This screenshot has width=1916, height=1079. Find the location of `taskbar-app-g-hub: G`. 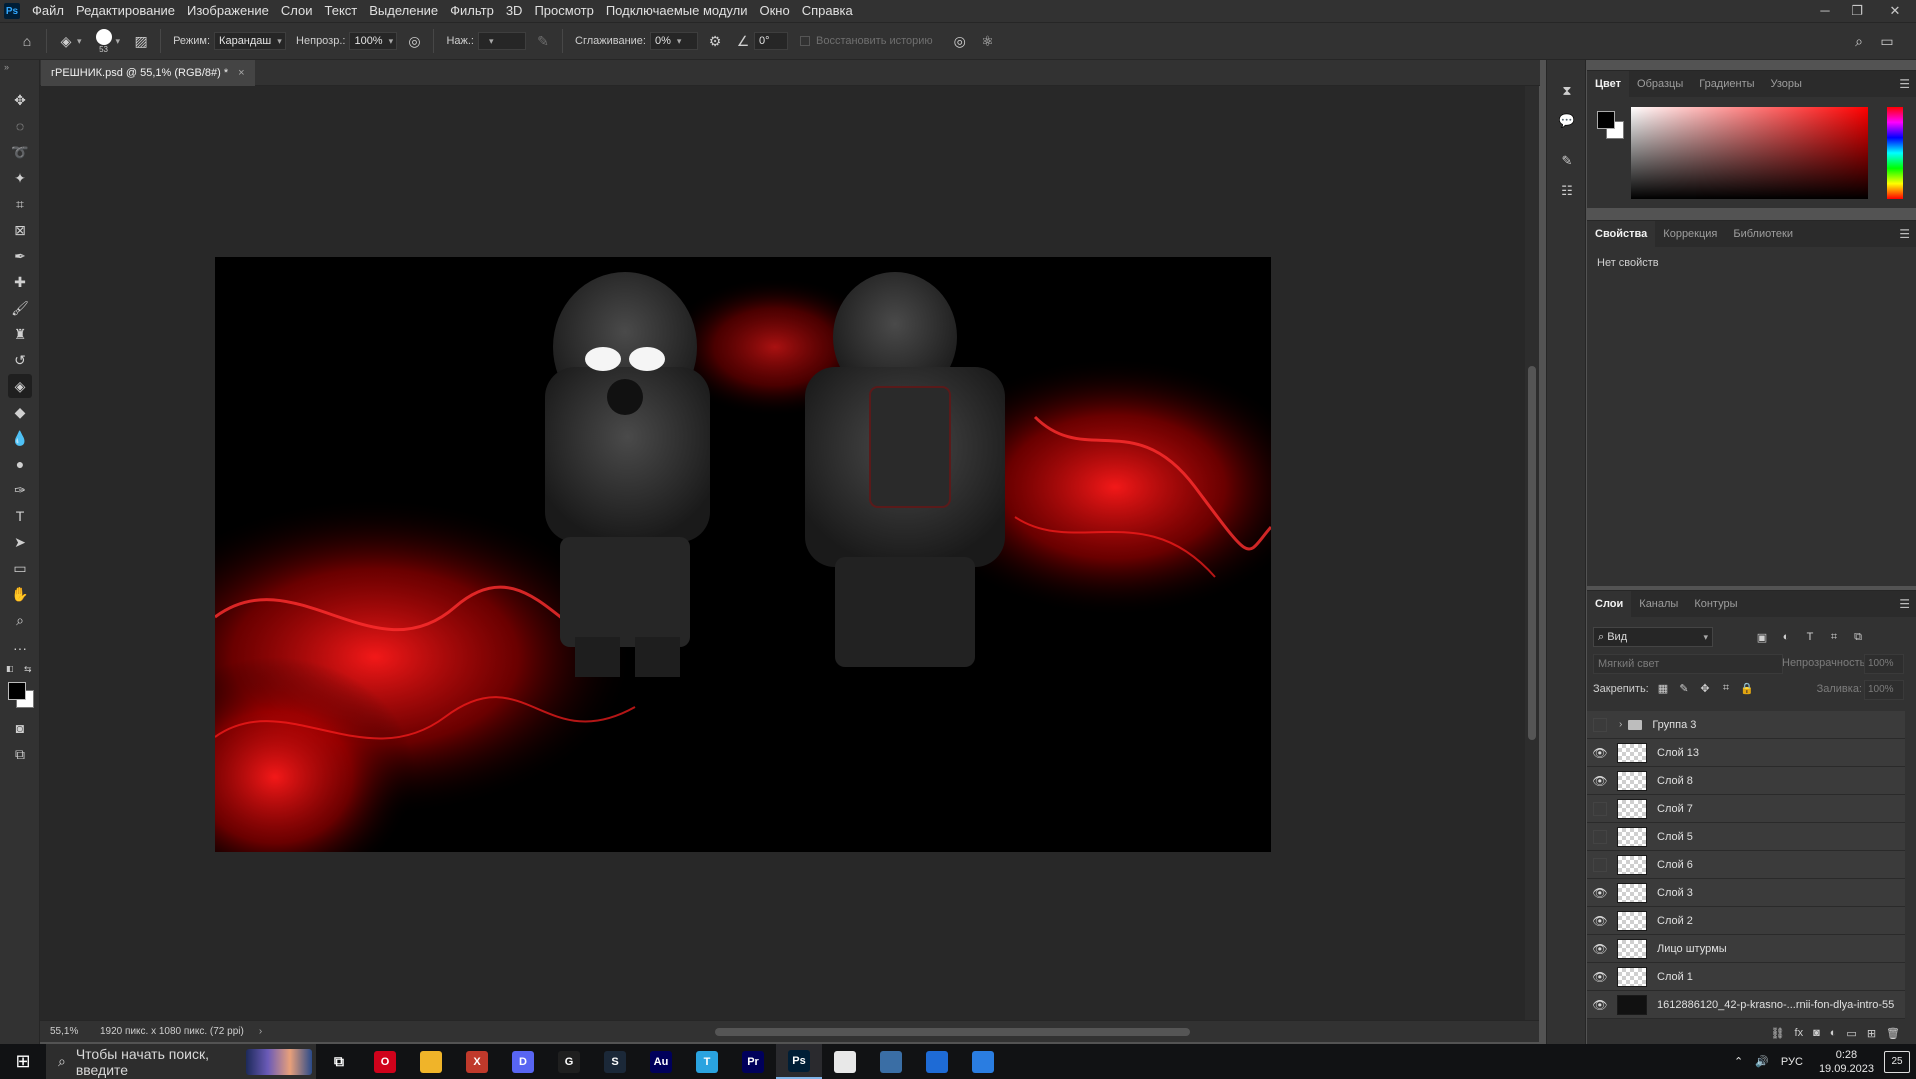

taskbar-app-g-hub: G is located at coordinates (569, 1061).